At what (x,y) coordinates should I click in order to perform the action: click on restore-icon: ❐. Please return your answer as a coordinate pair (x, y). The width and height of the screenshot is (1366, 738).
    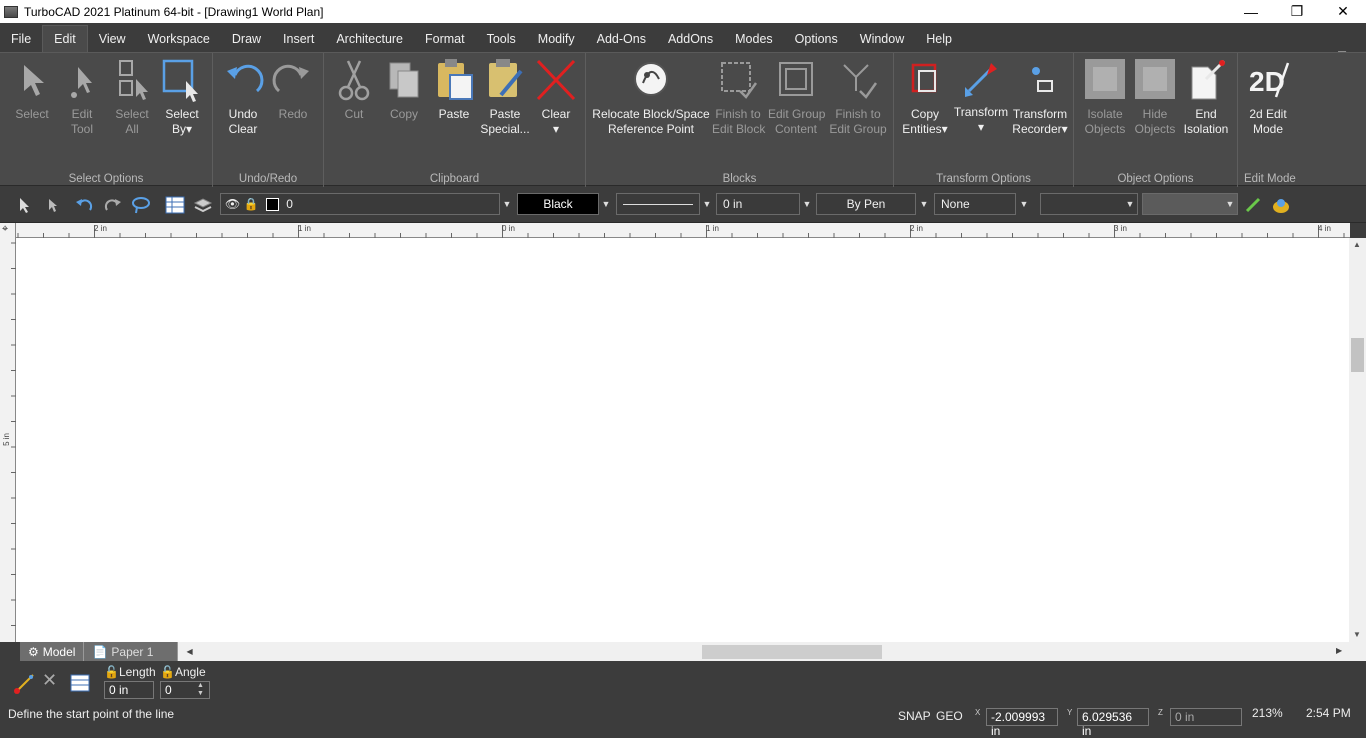
    Looking at the image, I should click on (1297, 11).